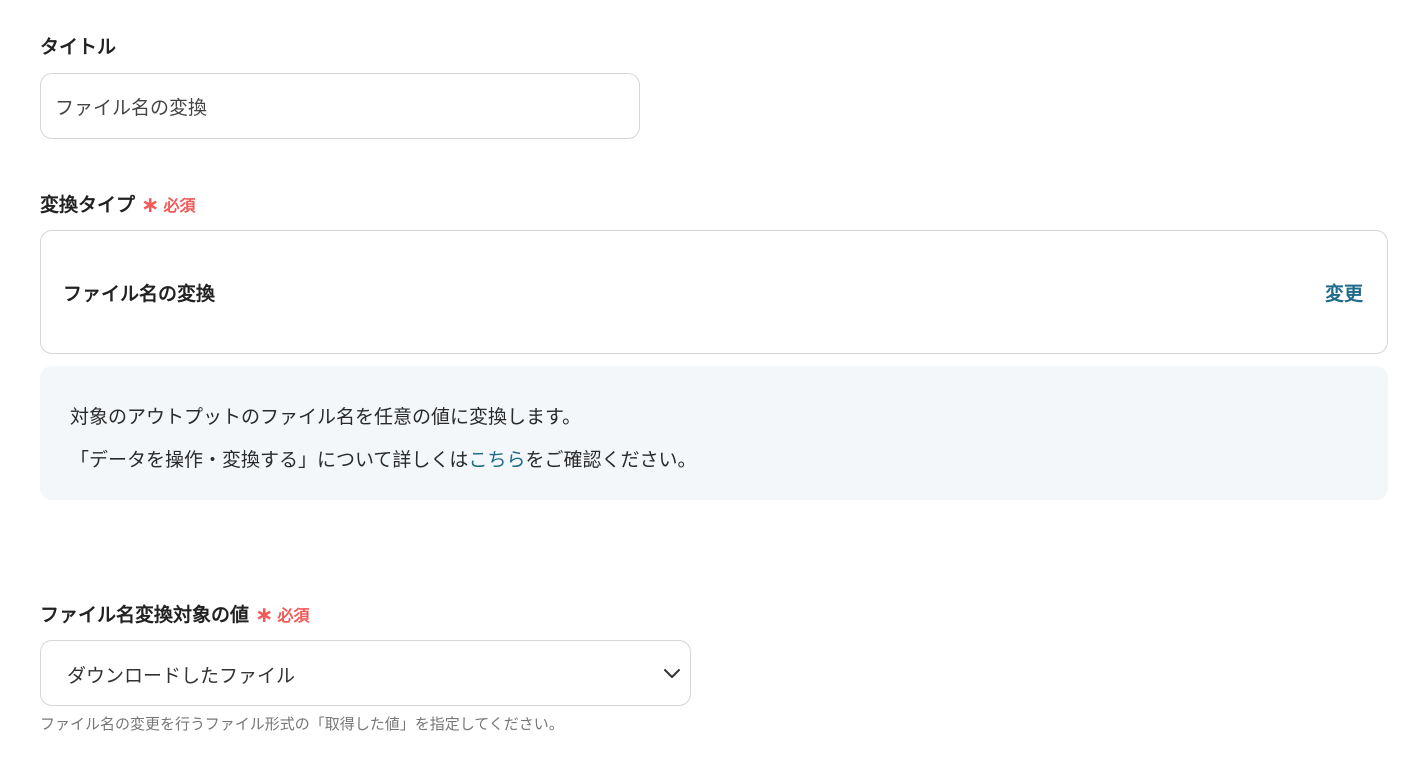  What do you see at coordinates (326, 417) in the screenshot?
I see `info-description: 対象のアウトプットのファイル名を任意の値に変換します。` at bounding box center [326, 417].